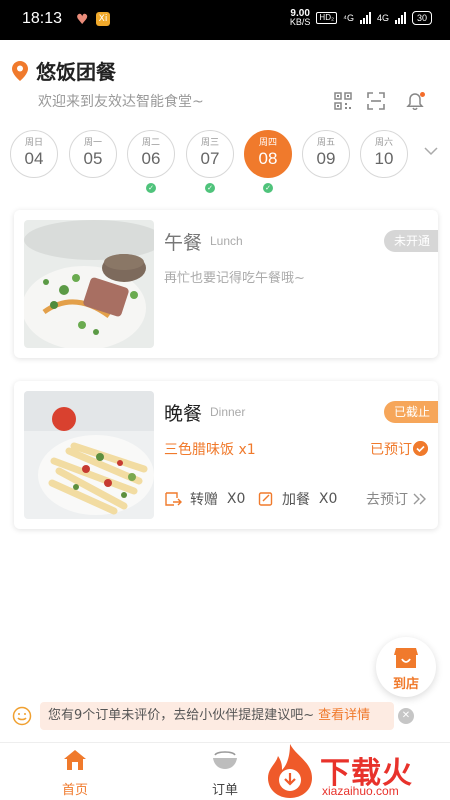 The width and height of the screenshot is (450, 800). What do you see at coordinates (290, 771) in the screenshot?
I see `flame-icon` at bounding box center [290, 771].